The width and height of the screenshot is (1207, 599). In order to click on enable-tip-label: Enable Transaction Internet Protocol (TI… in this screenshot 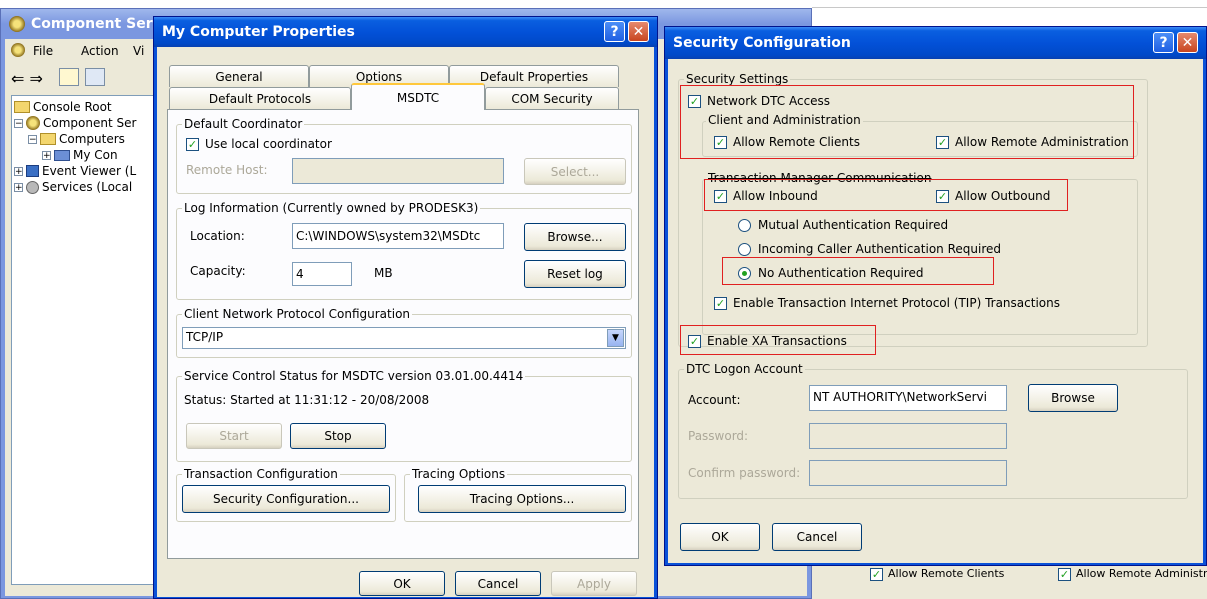, I will do `click(896, 303)`.